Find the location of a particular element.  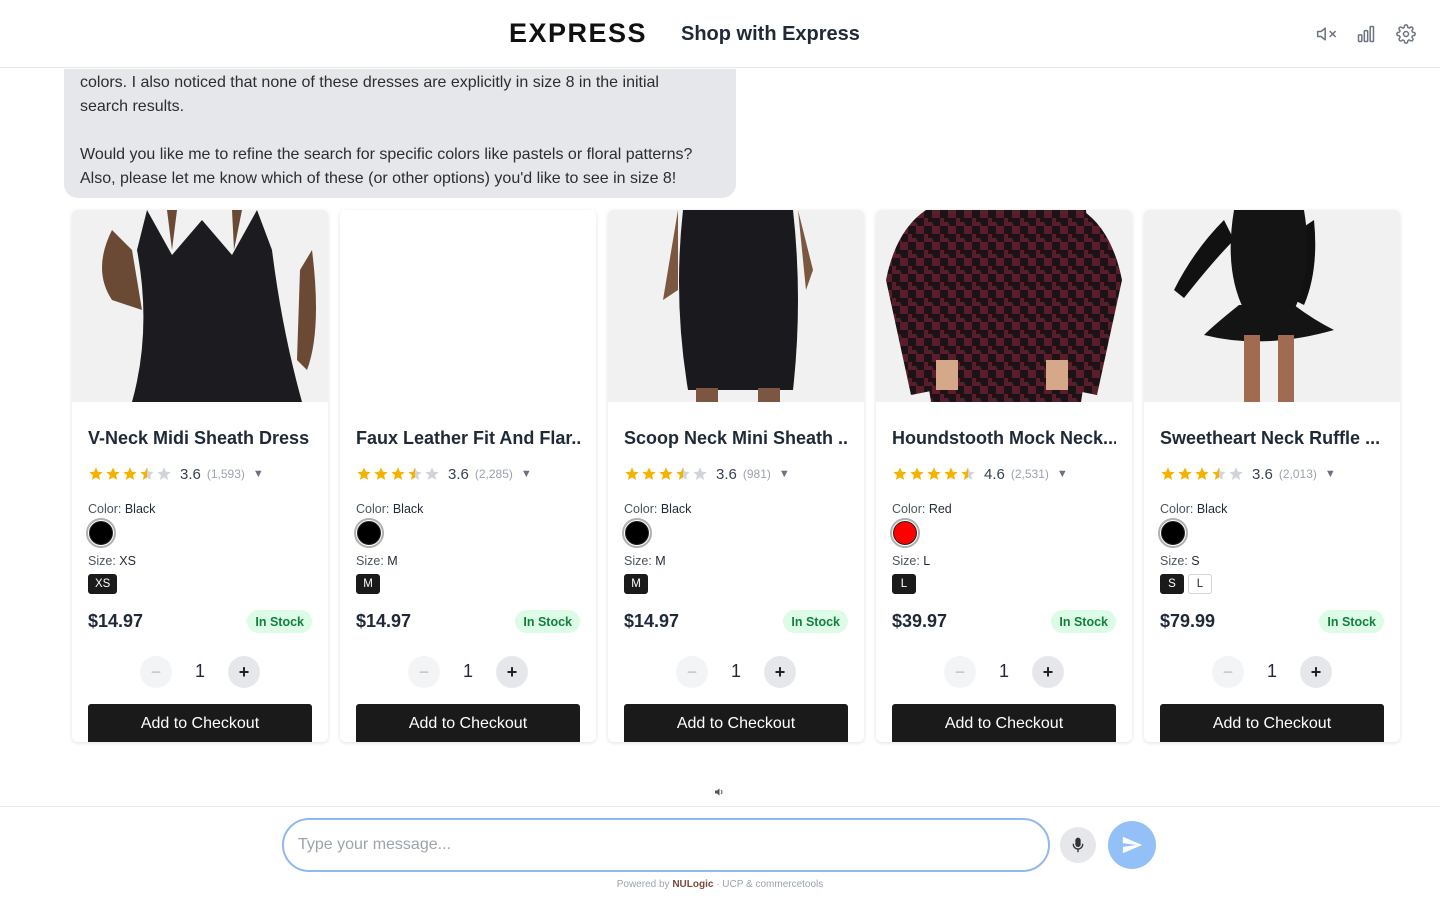

size-label: Size: XS is located at coordinates (112, 561).